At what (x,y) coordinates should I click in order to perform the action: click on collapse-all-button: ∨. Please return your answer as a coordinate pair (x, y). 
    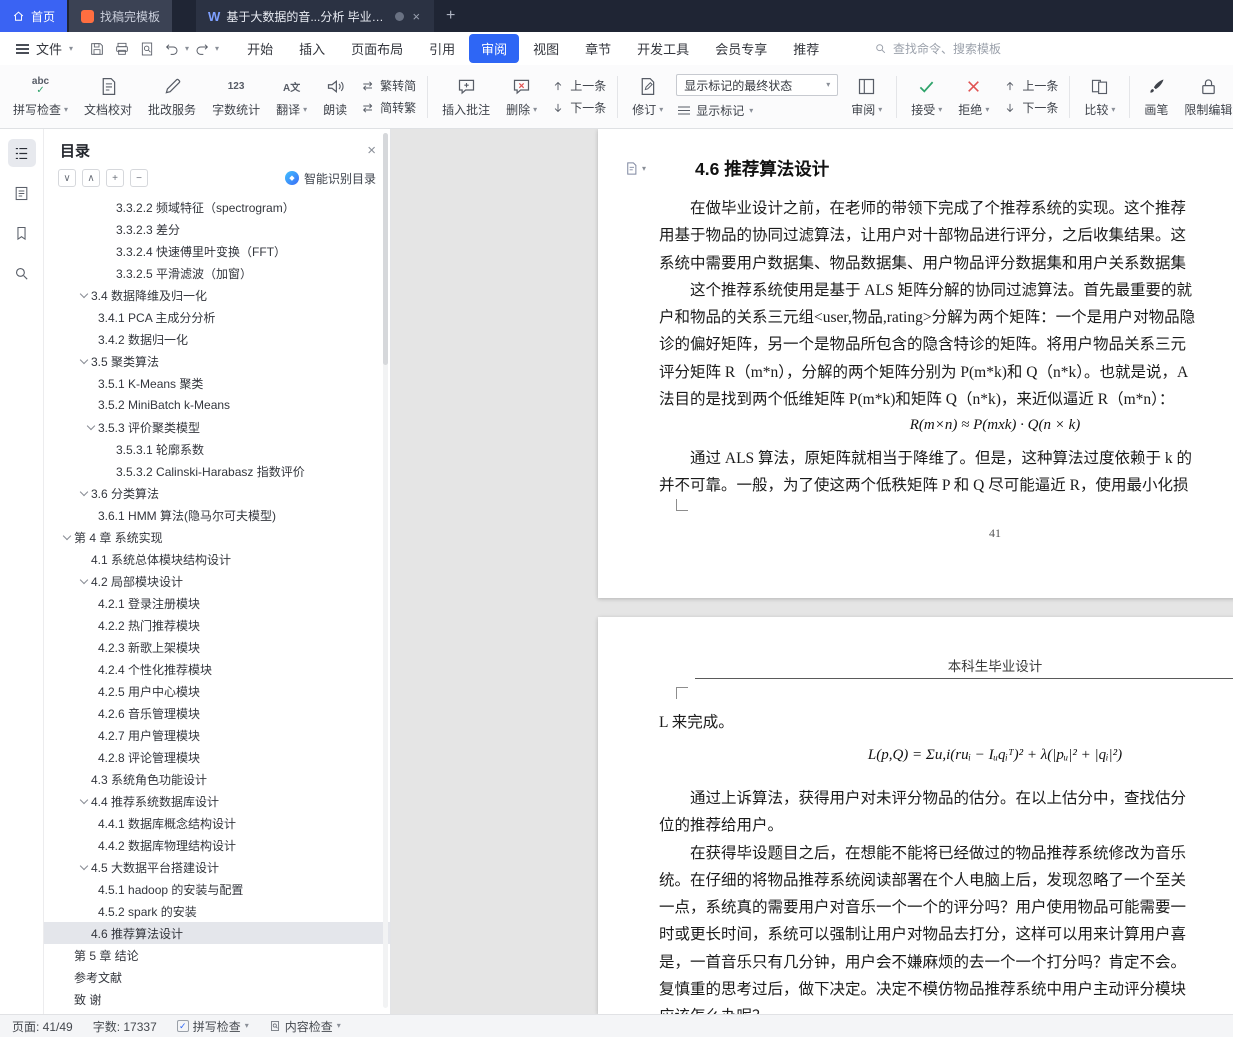
    Looking at the image, I should click on (67, 178).